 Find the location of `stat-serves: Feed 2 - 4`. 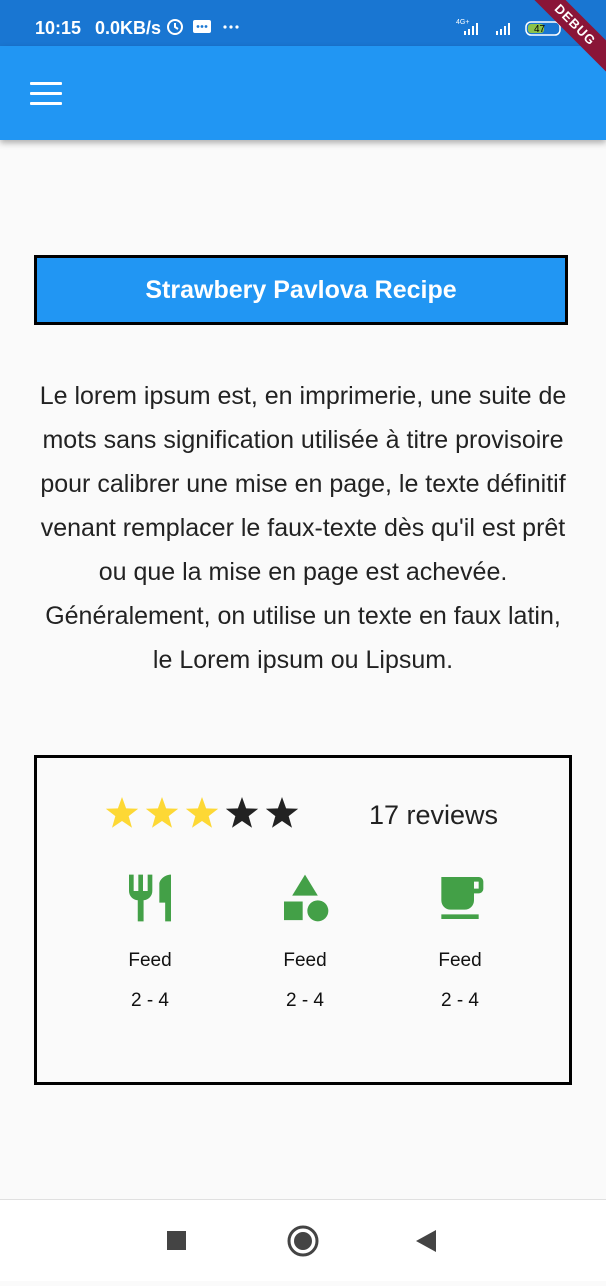

stat-serves: Feed 2 - 4 is located at coordinates (460, 941).